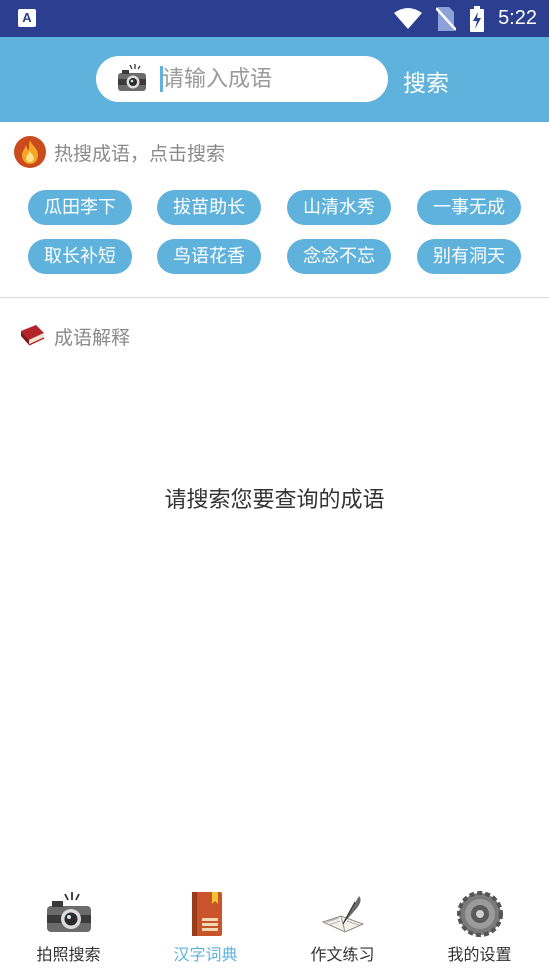  I want to click on nav-photo-search: 拍照搜索, so click(68, 928).